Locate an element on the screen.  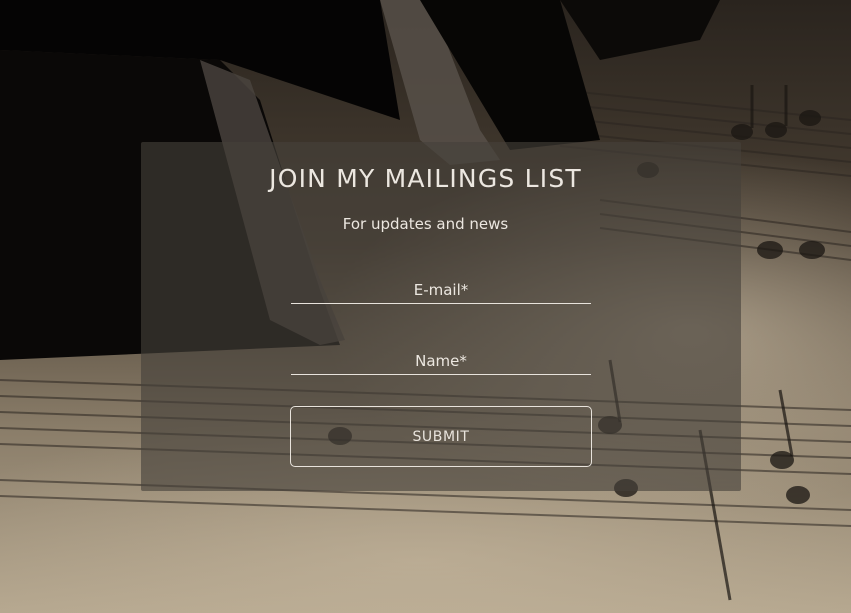
signup-subtitle: For updates and news is located at coordinates (425, 224).